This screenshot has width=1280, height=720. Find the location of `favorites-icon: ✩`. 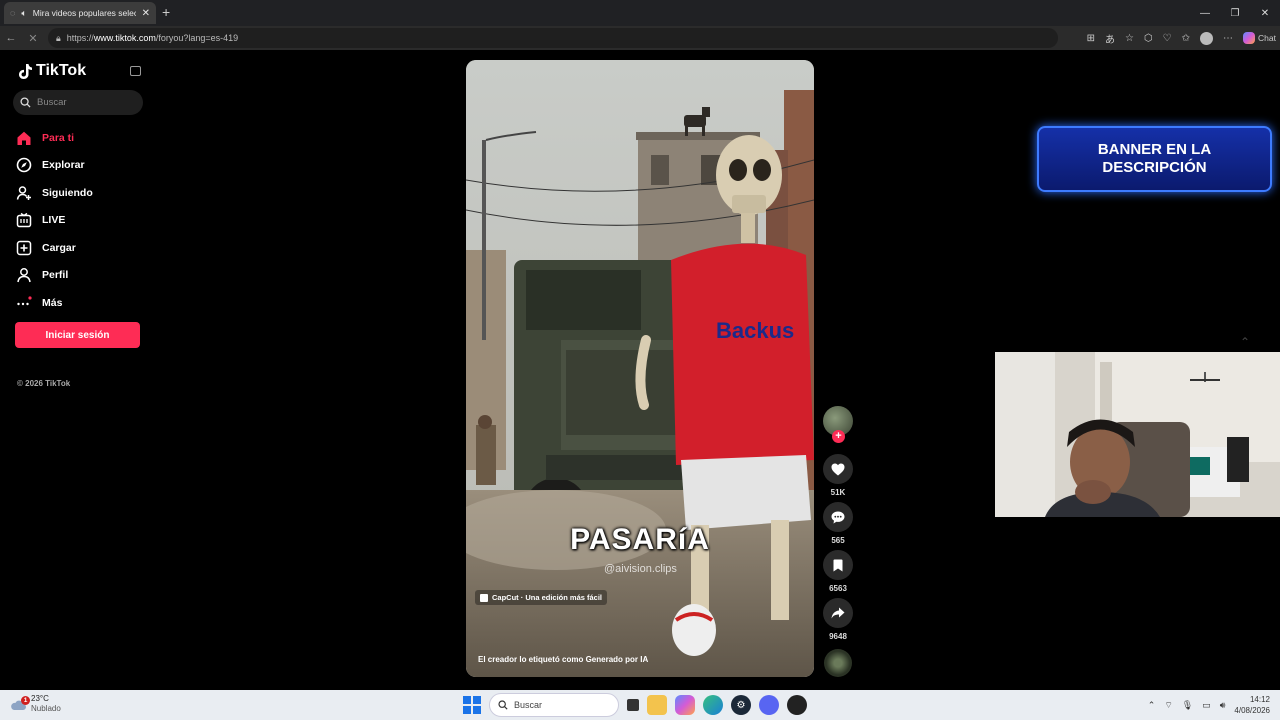

favorites-icon: ✩ is located at coordinates (1186, 38).